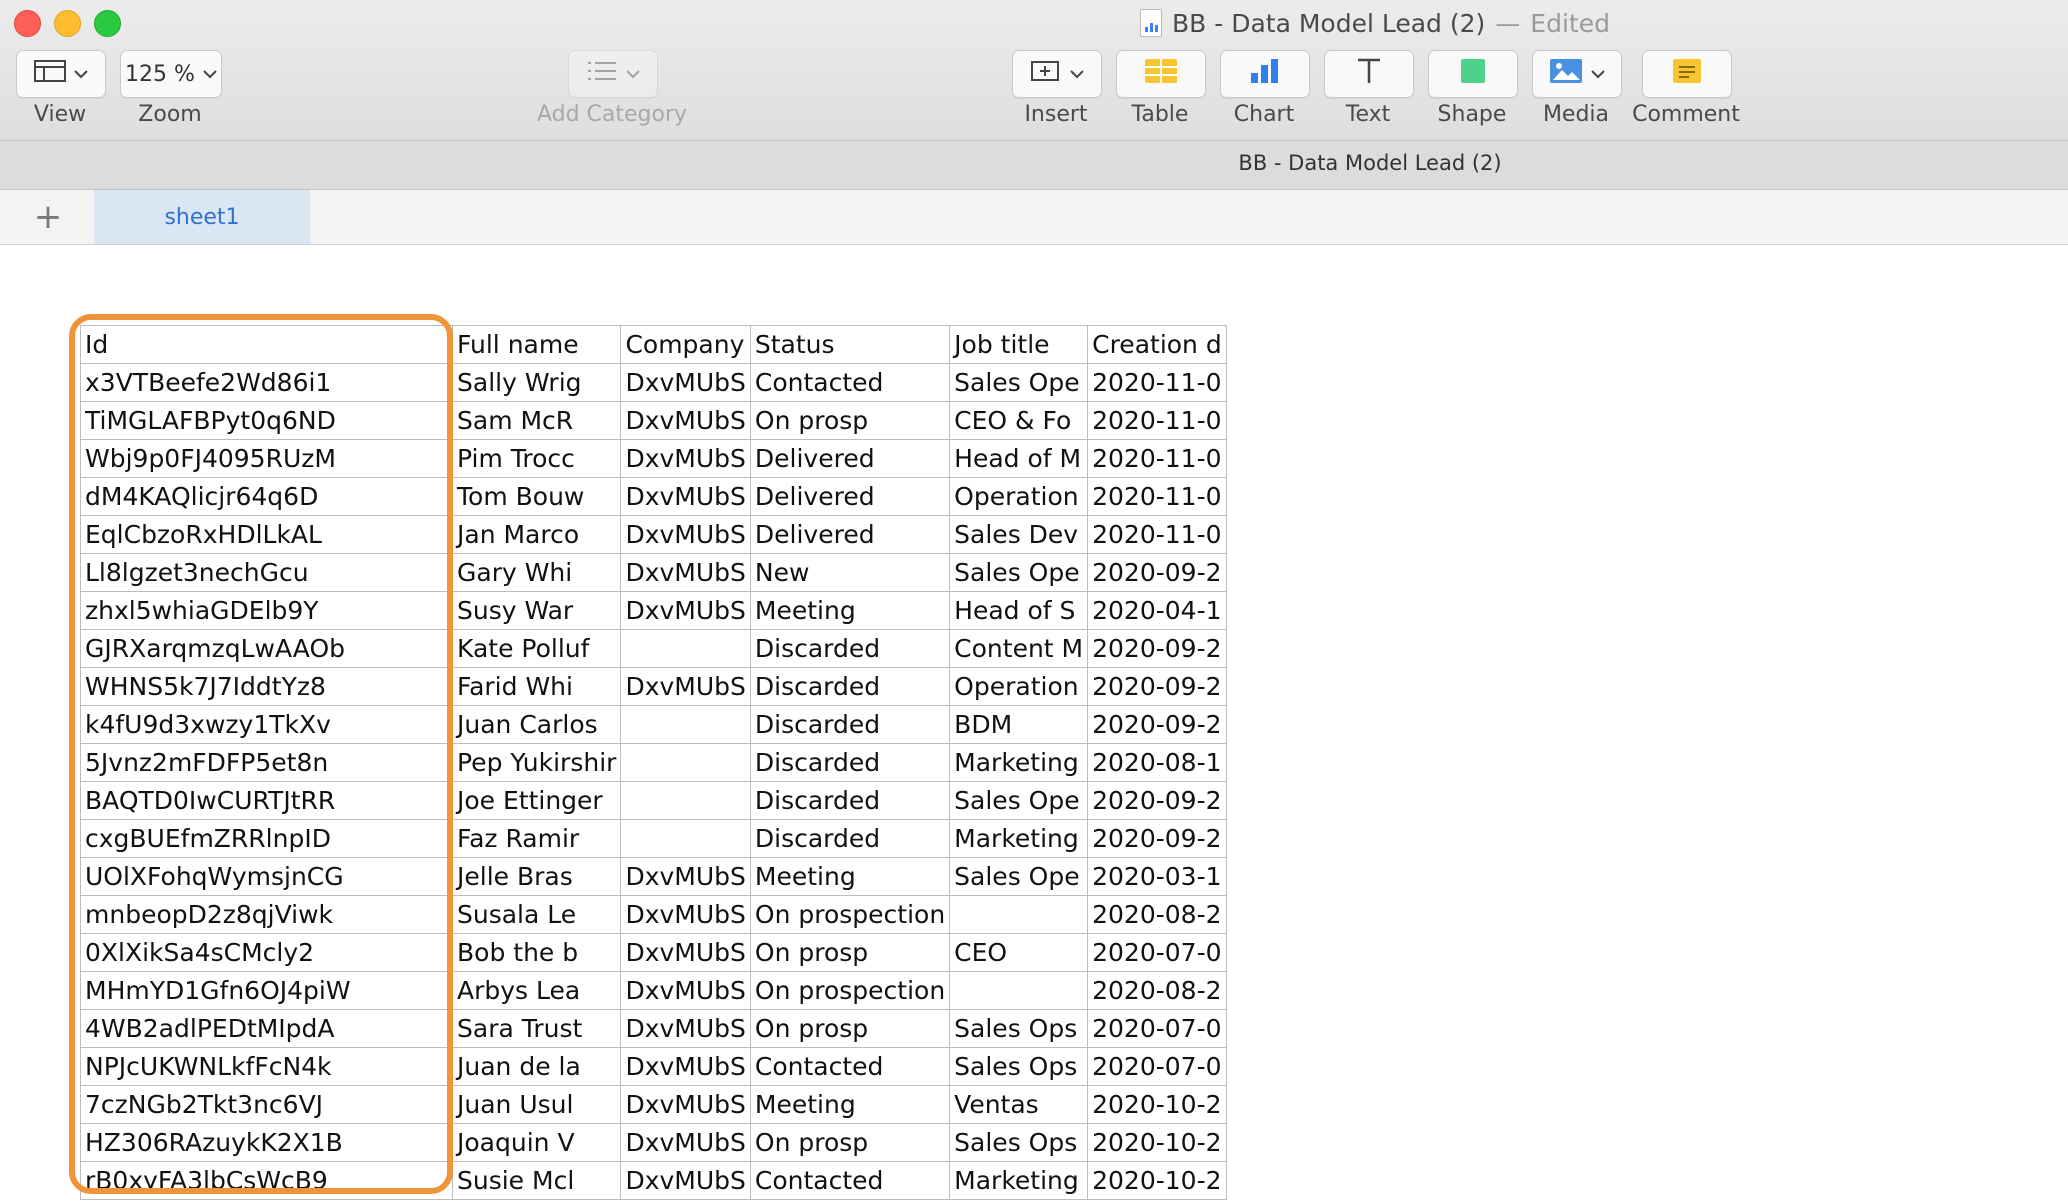  What do you see at coordinates (171, 74) in the screenshot?
I see `zoom-select: 125 %` at bounding box center [171, 74].